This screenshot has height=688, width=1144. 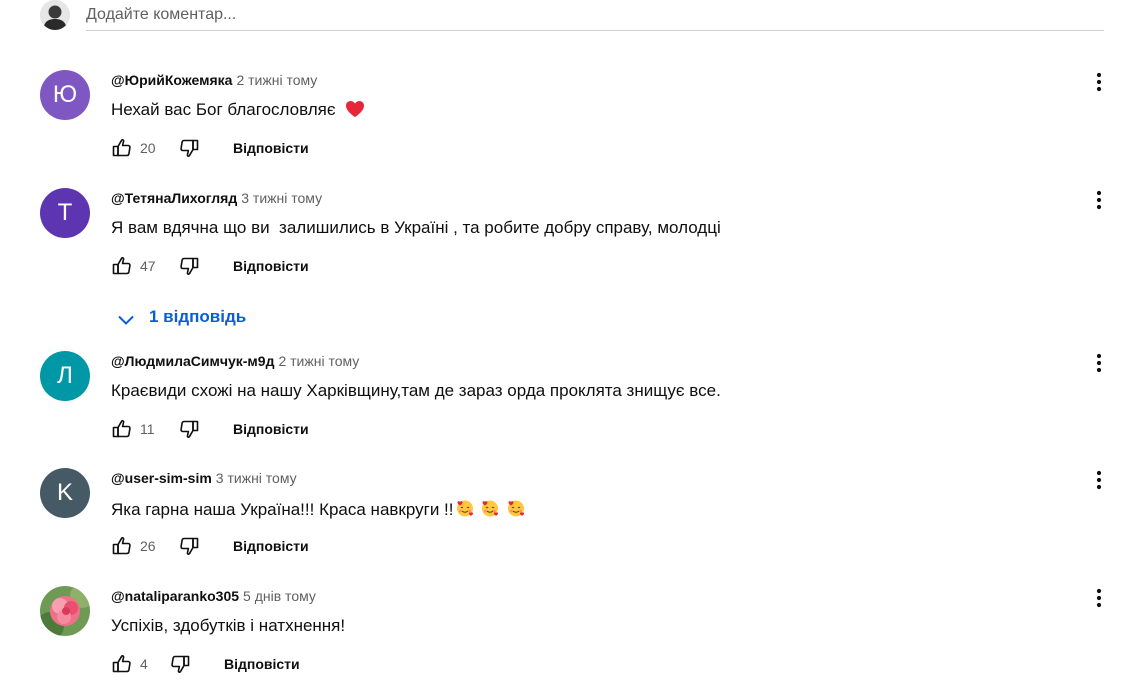 What do you see at coordinates (55, 15) in the screenshot?
I see `current-user-avatar` at bounding box center [55, 15].